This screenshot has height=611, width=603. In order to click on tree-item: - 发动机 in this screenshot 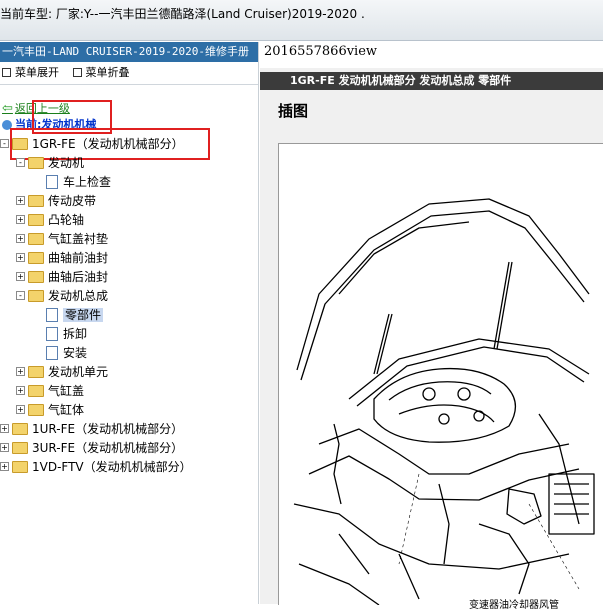, I will do `click(50, 163)`.